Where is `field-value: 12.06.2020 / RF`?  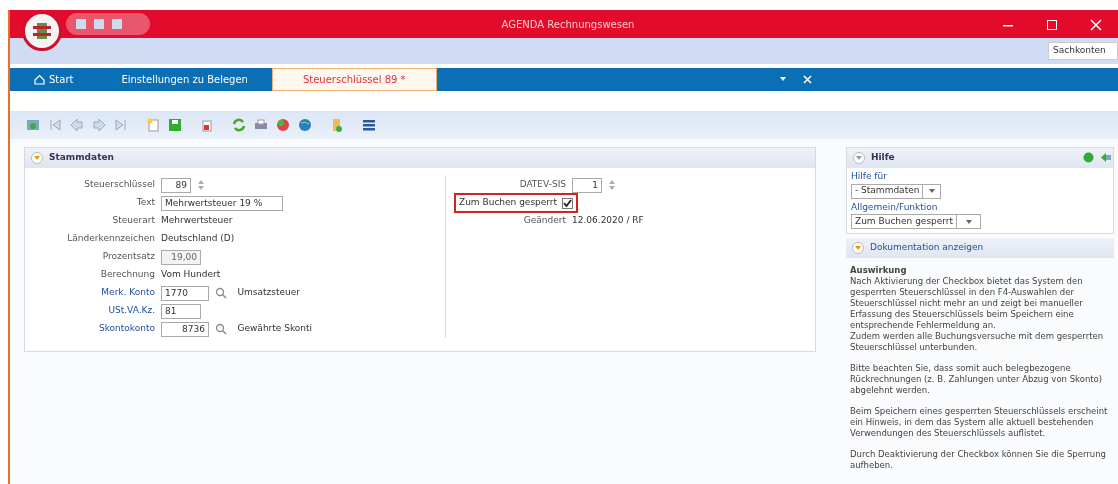
field-value: 12.06.2020 / RF is located at coordinates (608, 221).